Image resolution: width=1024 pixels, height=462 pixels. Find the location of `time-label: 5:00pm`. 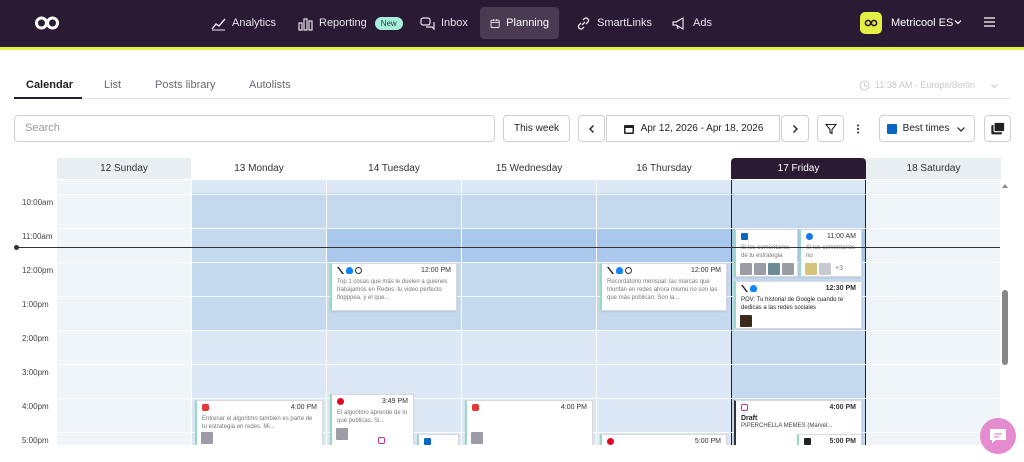

time-label: 5:00pm is located at coordinates (35, 440).